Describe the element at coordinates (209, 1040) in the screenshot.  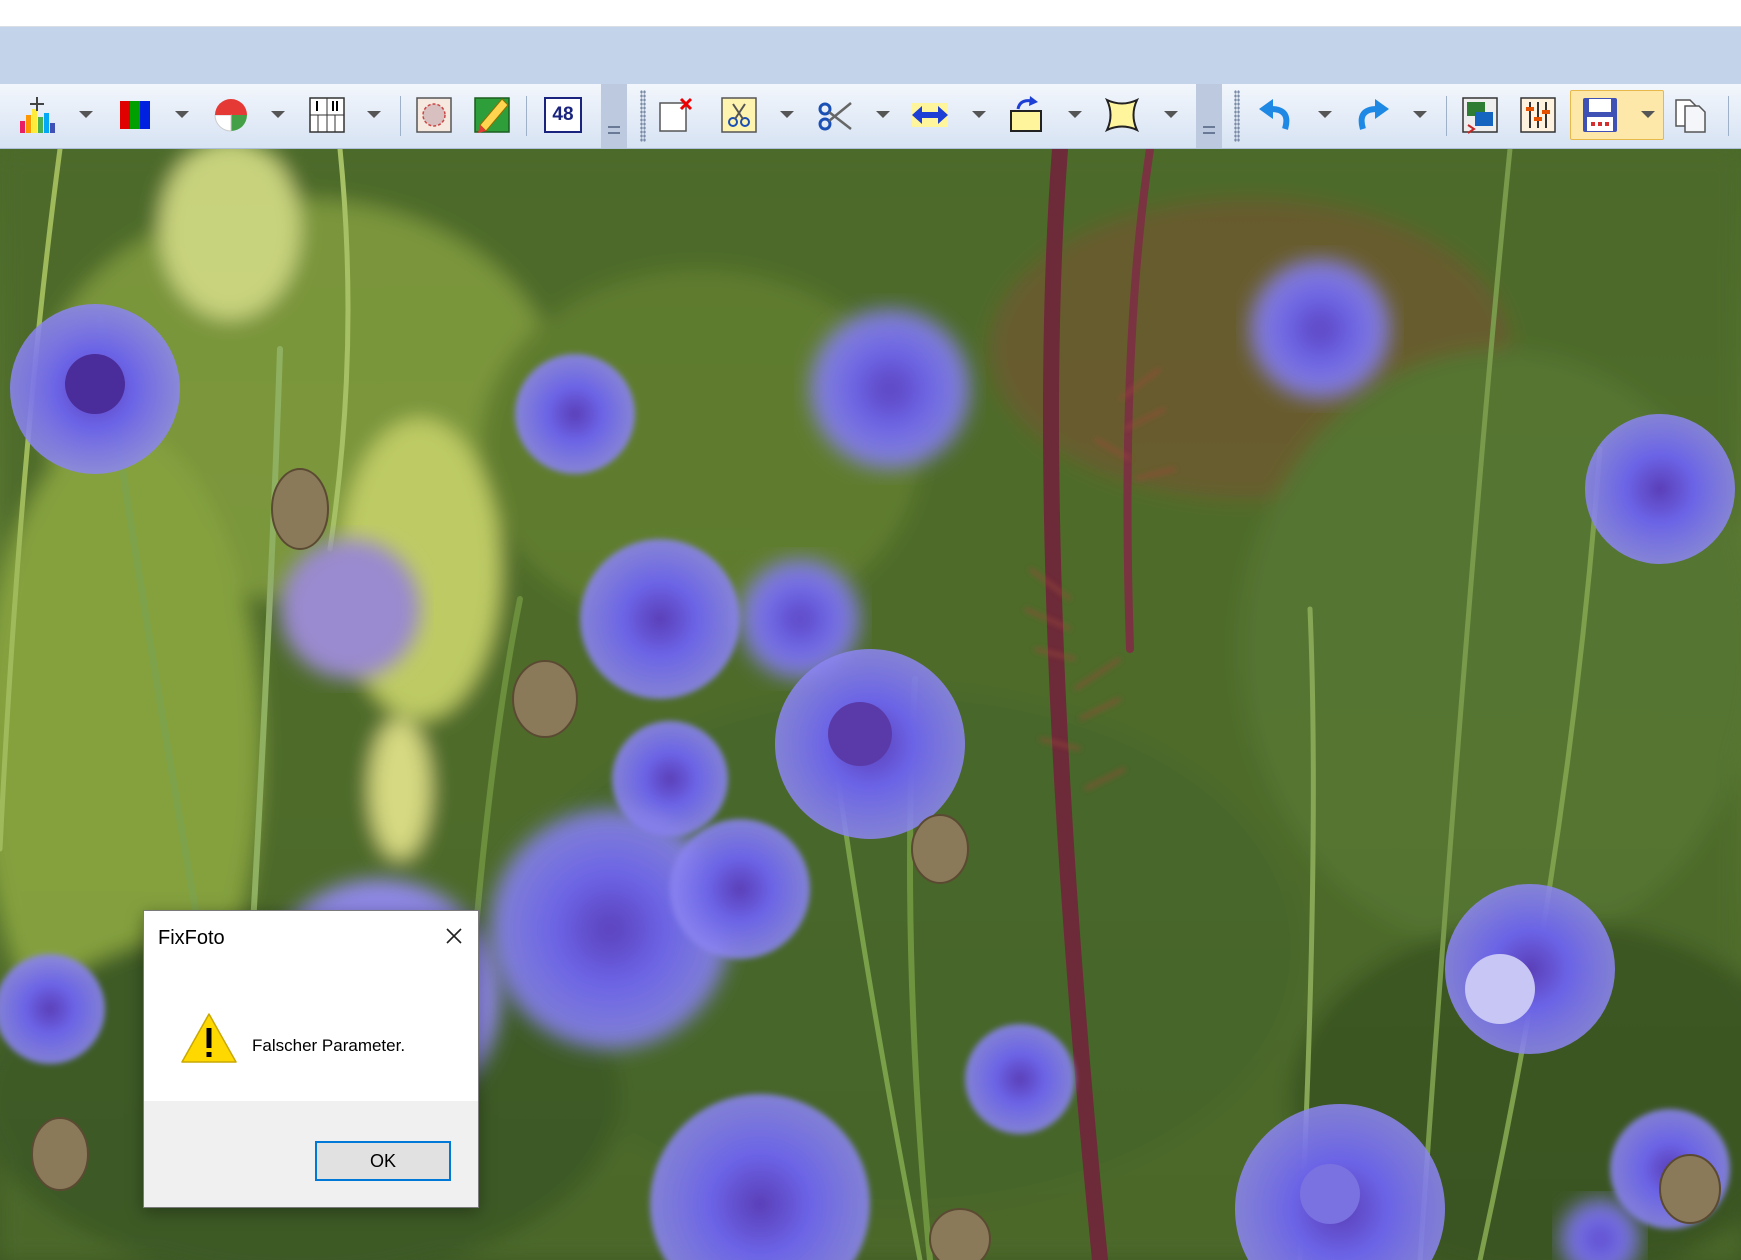
I see `warning-icon` at that location.